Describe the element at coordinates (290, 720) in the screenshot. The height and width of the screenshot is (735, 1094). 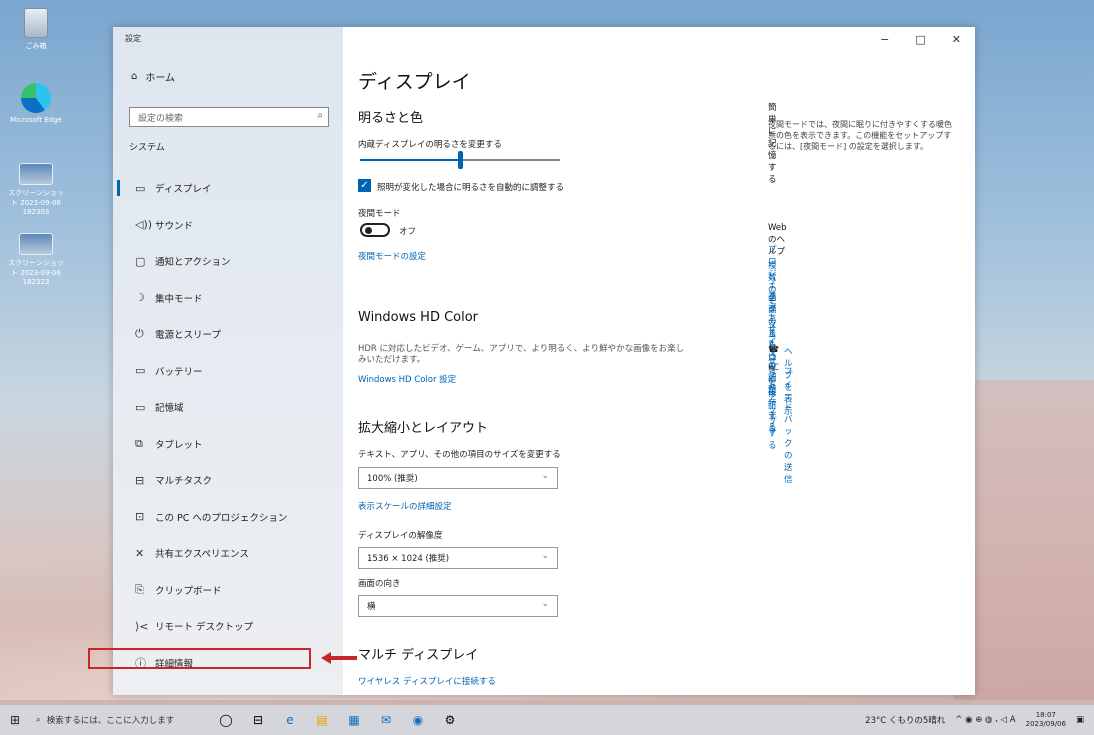
I see `edge-taskbar-icon: e` at that location.